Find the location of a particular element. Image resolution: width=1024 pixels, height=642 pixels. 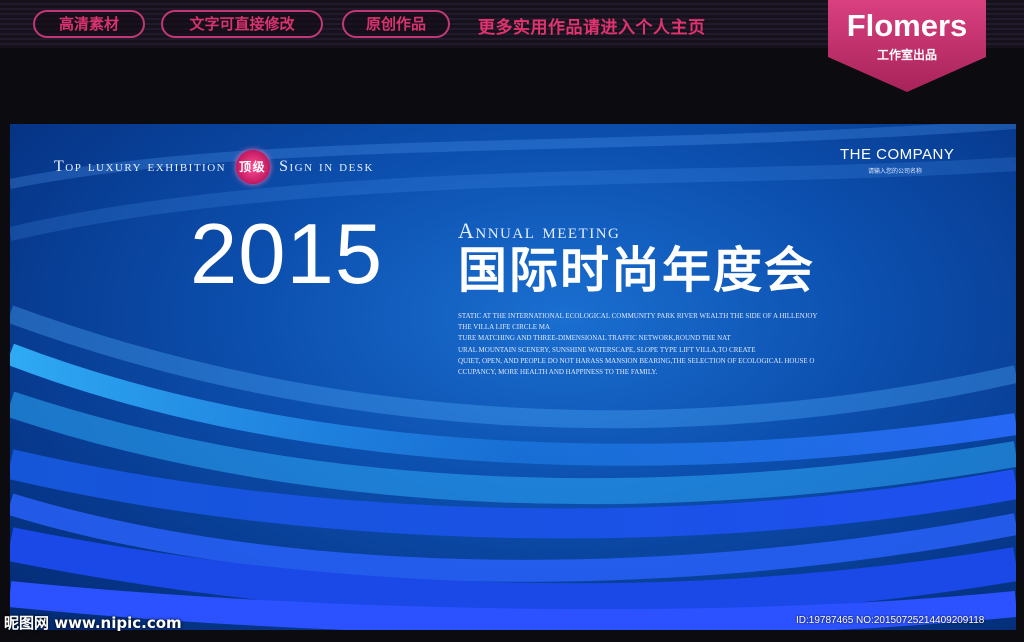

tagline-right: Sign in desk is located at coordinates (326, 166).